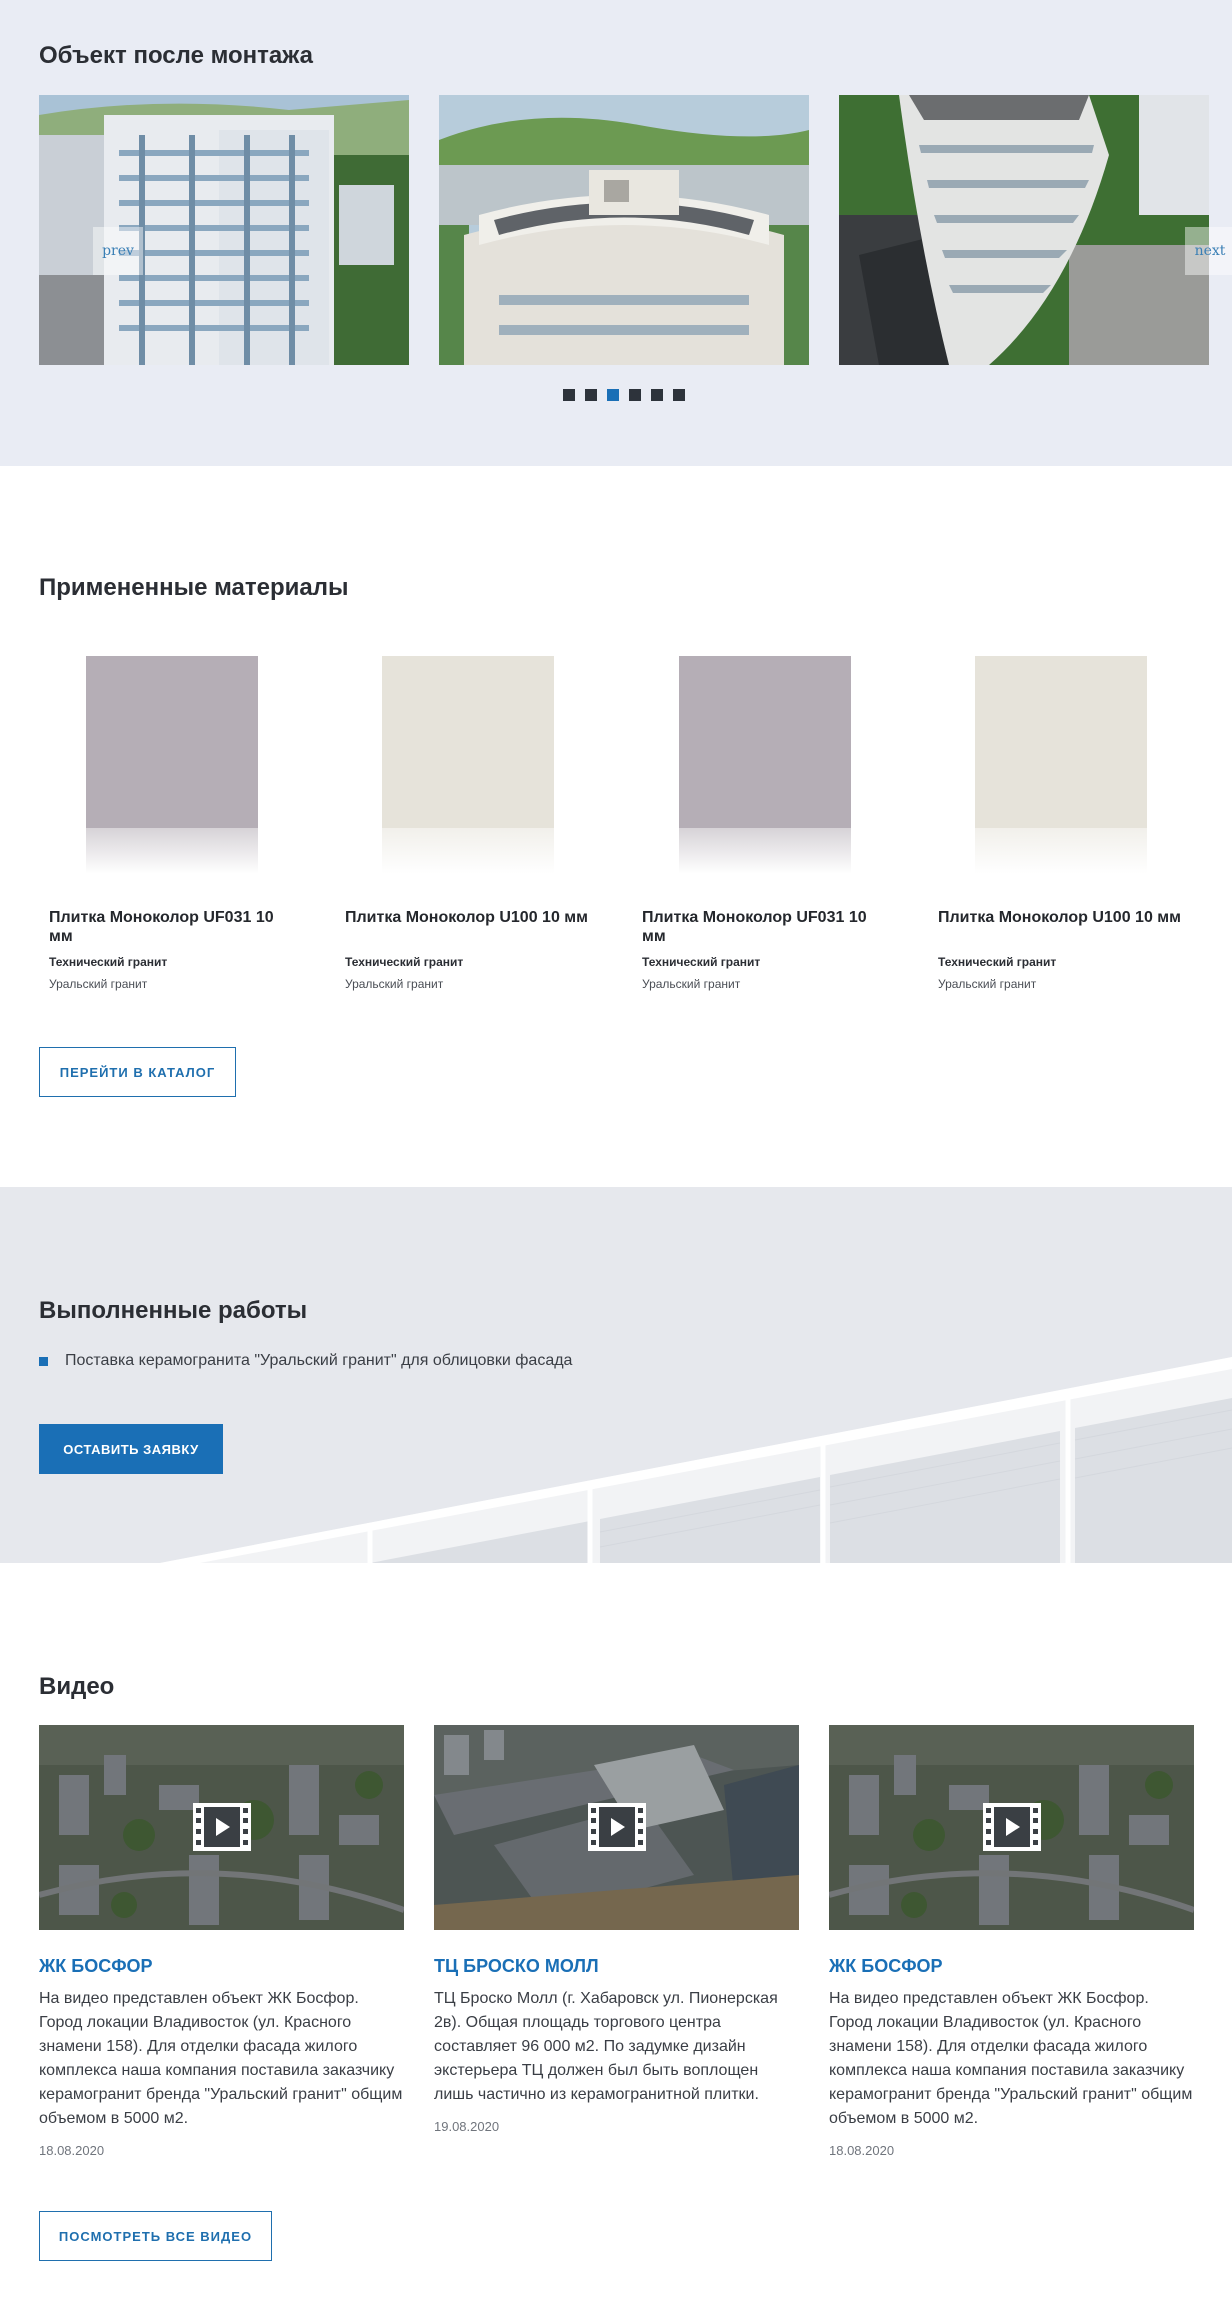 The height and width of the screenshot is (2300, 1232). Describe the element at coordinates (467, 2126) in the screenshot. I see `video-date: 19.08.2020` at that location.